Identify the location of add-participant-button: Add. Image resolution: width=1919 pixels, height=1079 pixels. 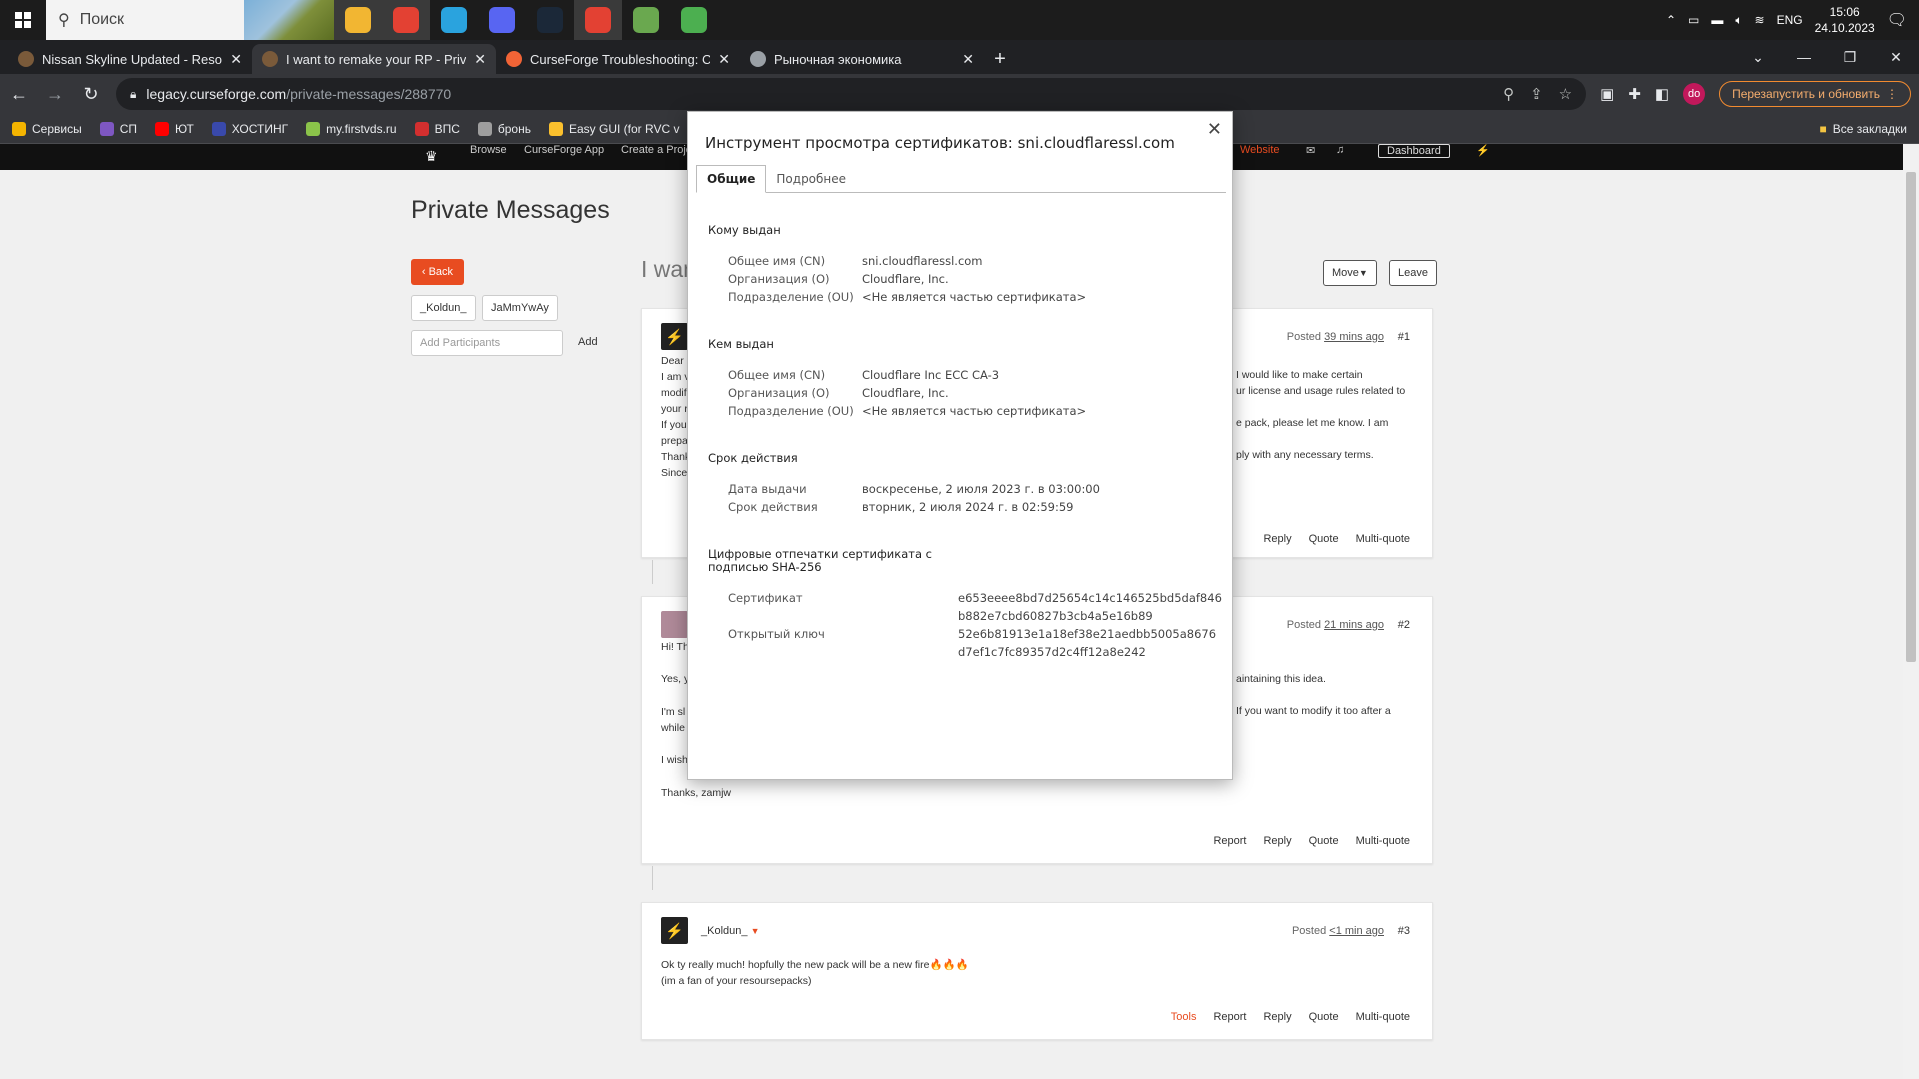
(588, 342).